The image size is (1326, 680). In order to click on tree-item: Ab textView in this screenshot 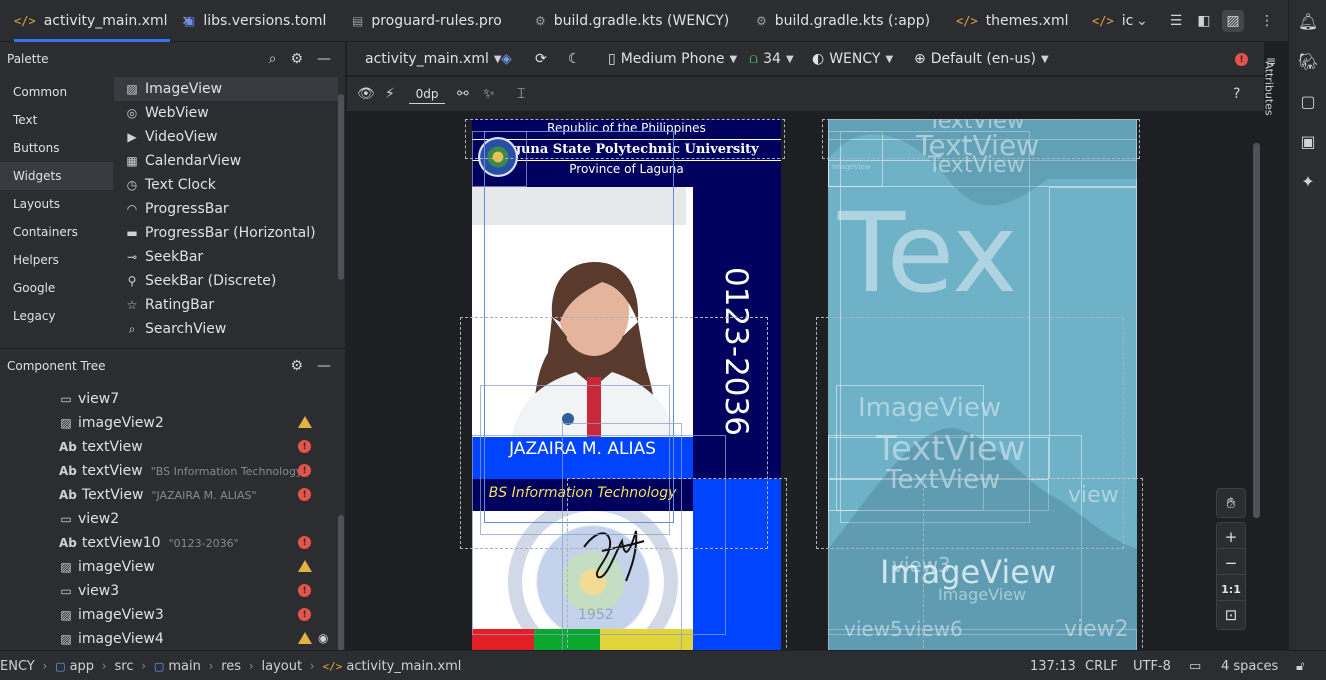, I will do `click(101, 447)`.